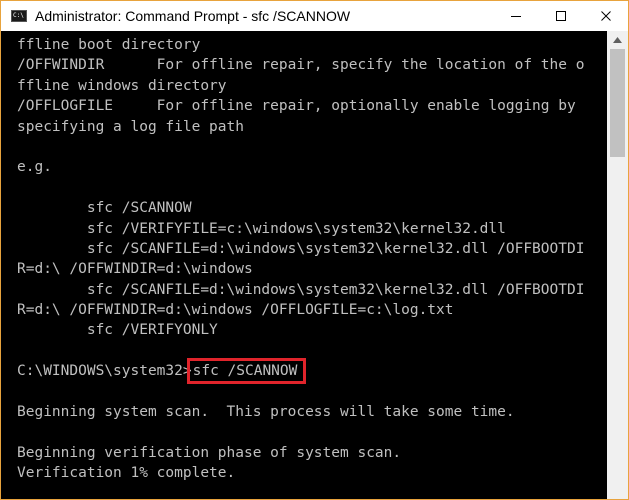  I want to click on window-controls, so click(560, 16).